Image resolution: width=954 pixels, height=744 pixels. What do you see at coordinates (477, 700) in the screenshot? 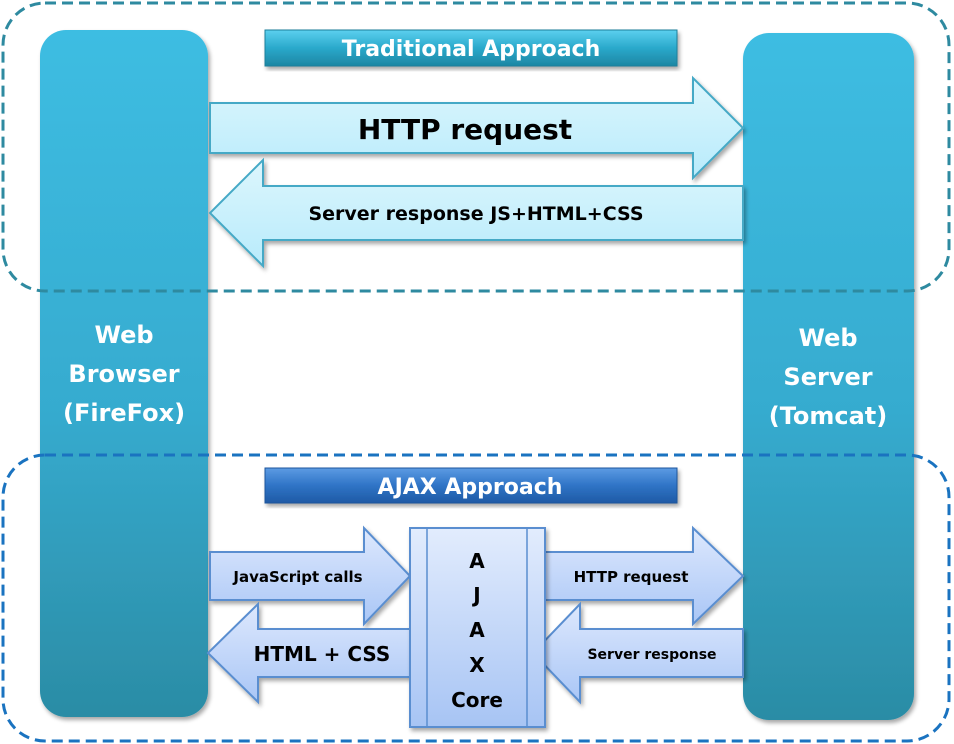
I see `ajax-core-word: Core` at bounding box center [477, 700].